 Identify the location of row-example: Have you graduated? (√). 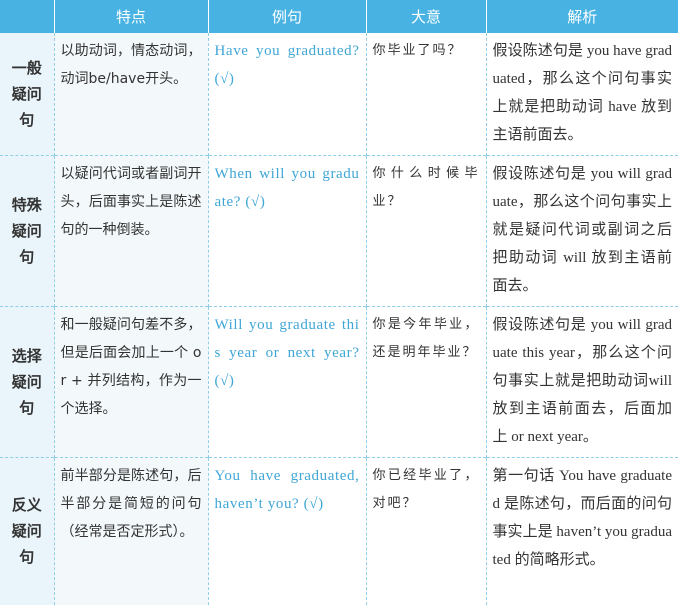
(286, 94).